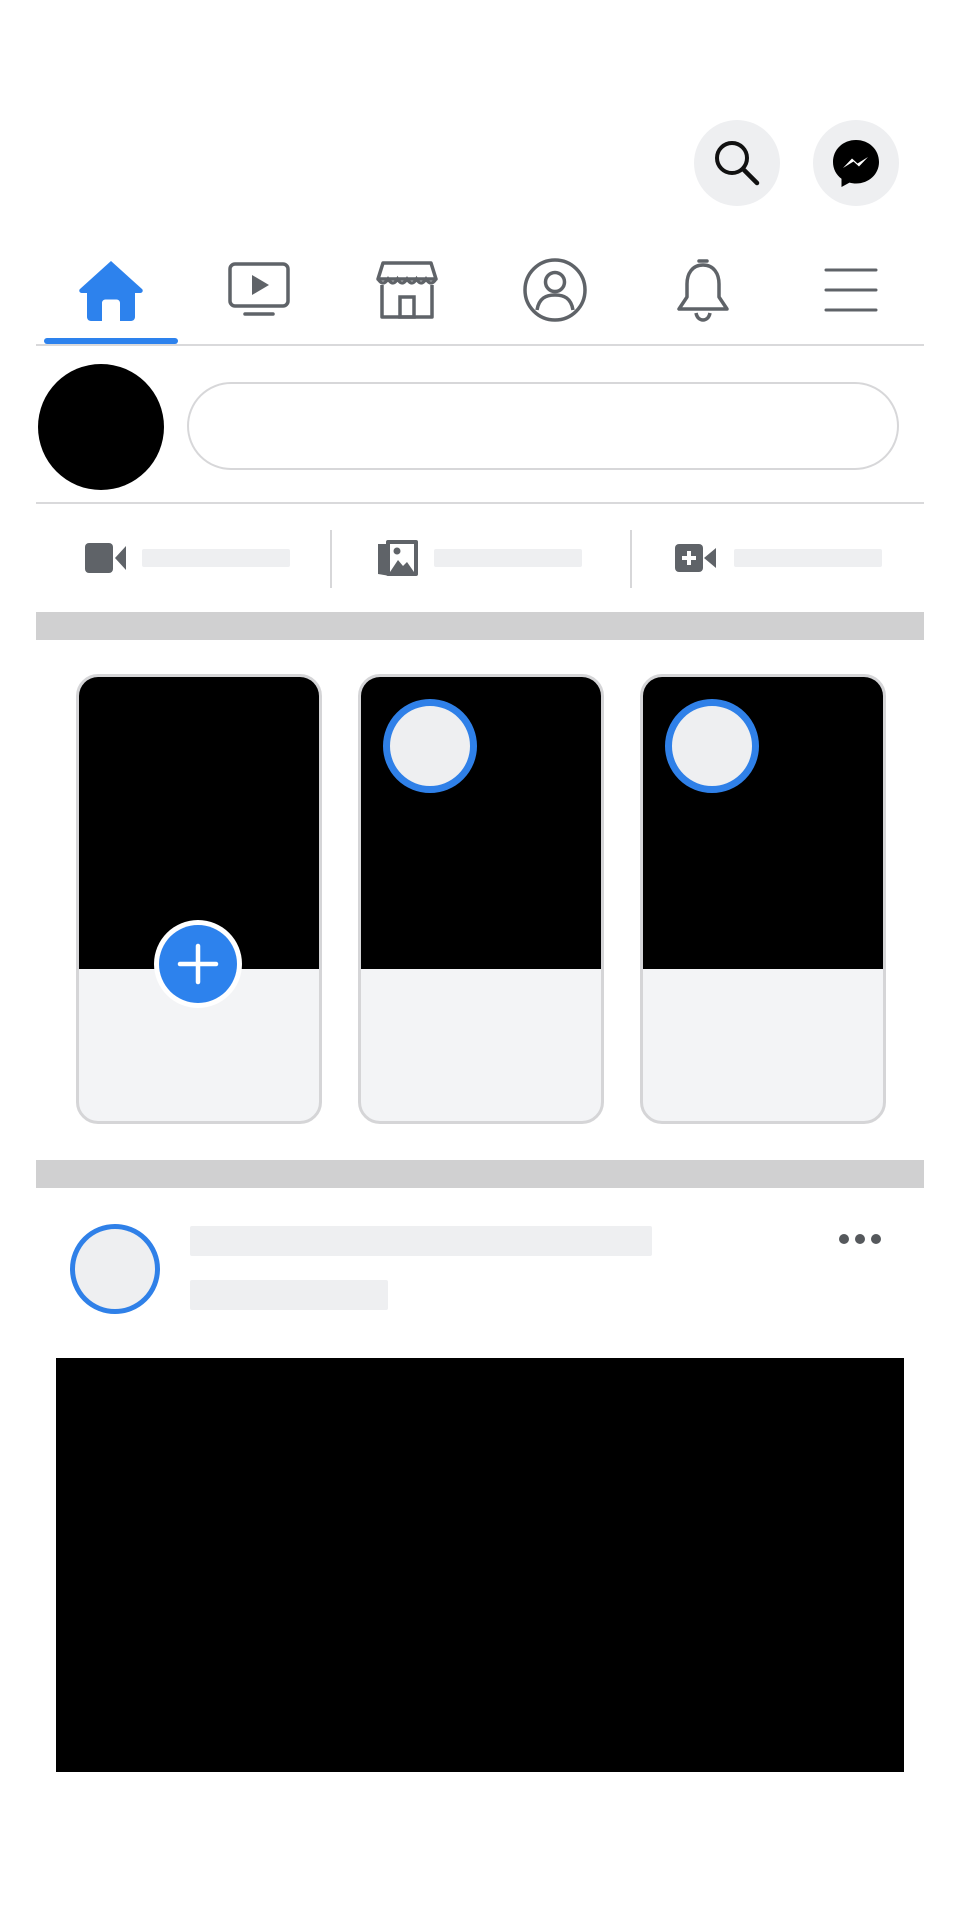 This screenshot has width=960, height=1920. I want to click on more-icon, so click(860, 1239).